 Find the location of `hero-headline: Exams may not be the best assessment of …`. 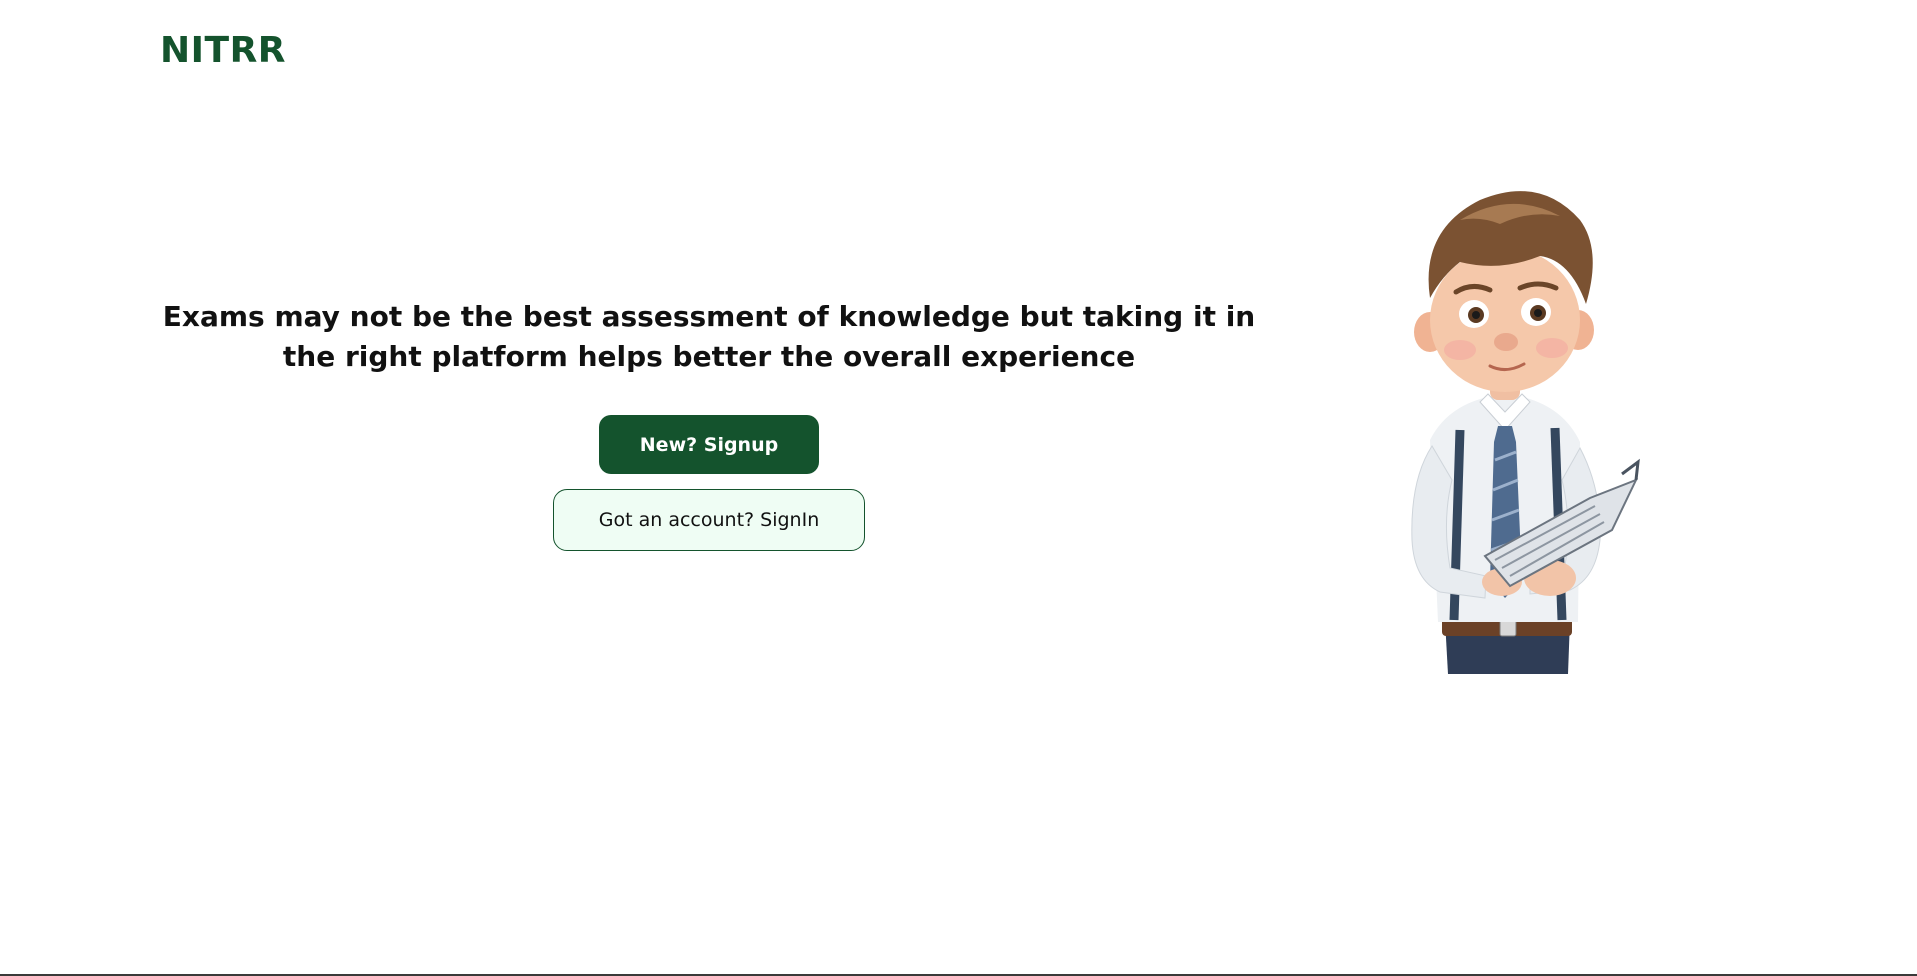

hero-headline: Exams may not be the best assessment of … is located at coordinates (709, 336).